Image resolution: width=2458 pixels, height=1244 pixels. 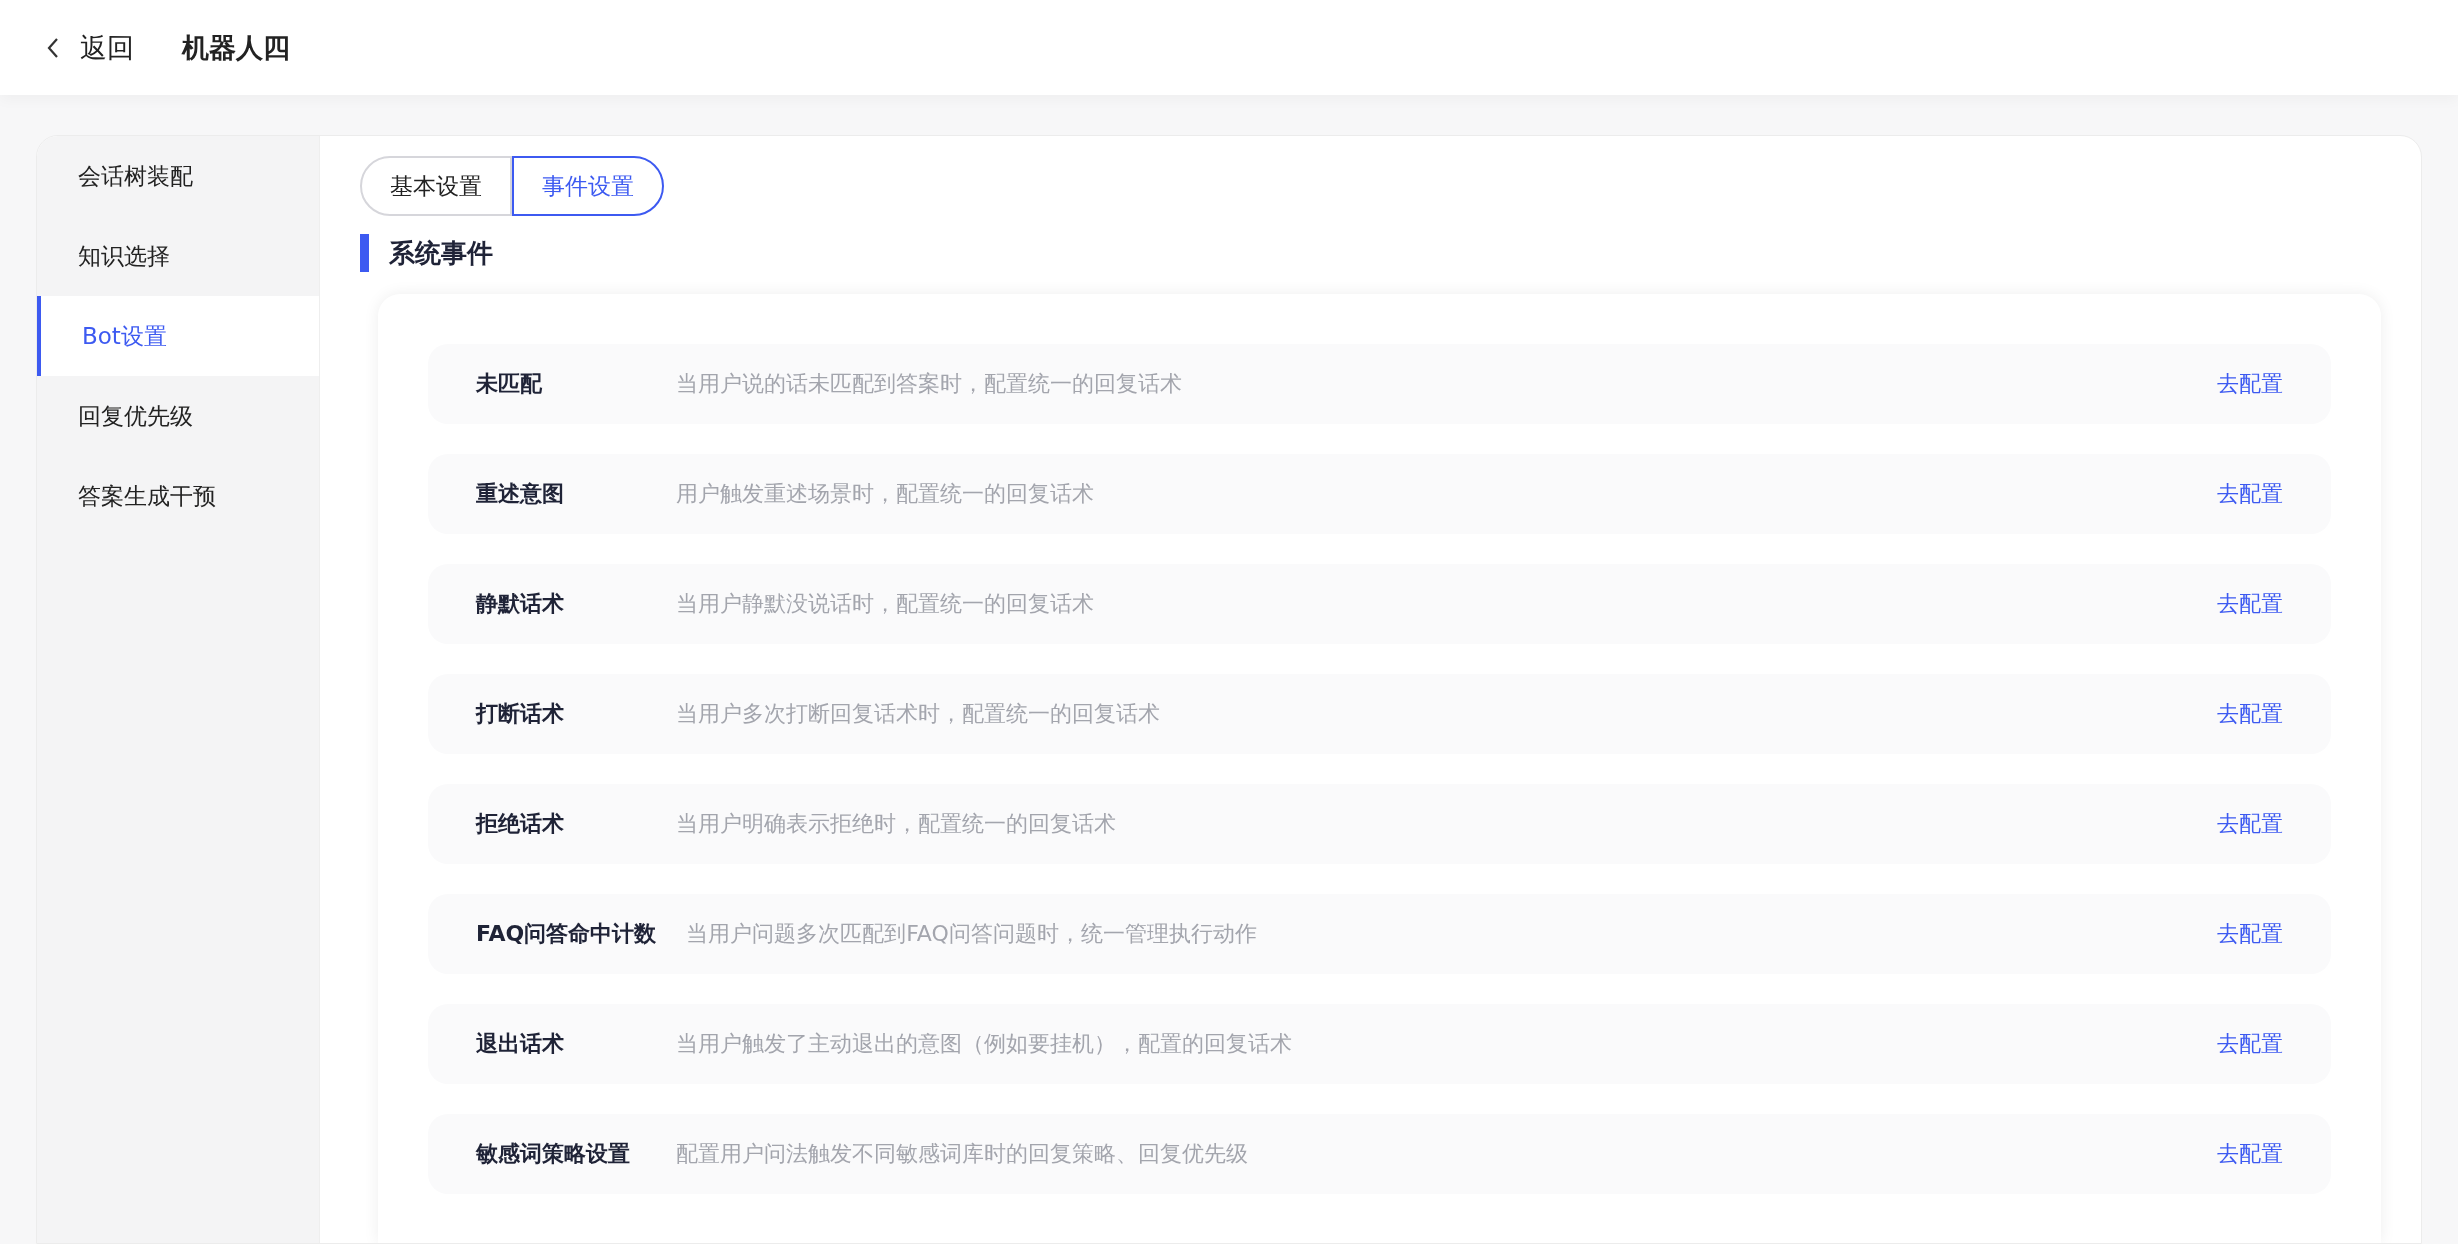 What do you see at coordinates (1370, 253) in the screenshot?
I see `section-title: 系统事件` at bounding box center [1370, 253].